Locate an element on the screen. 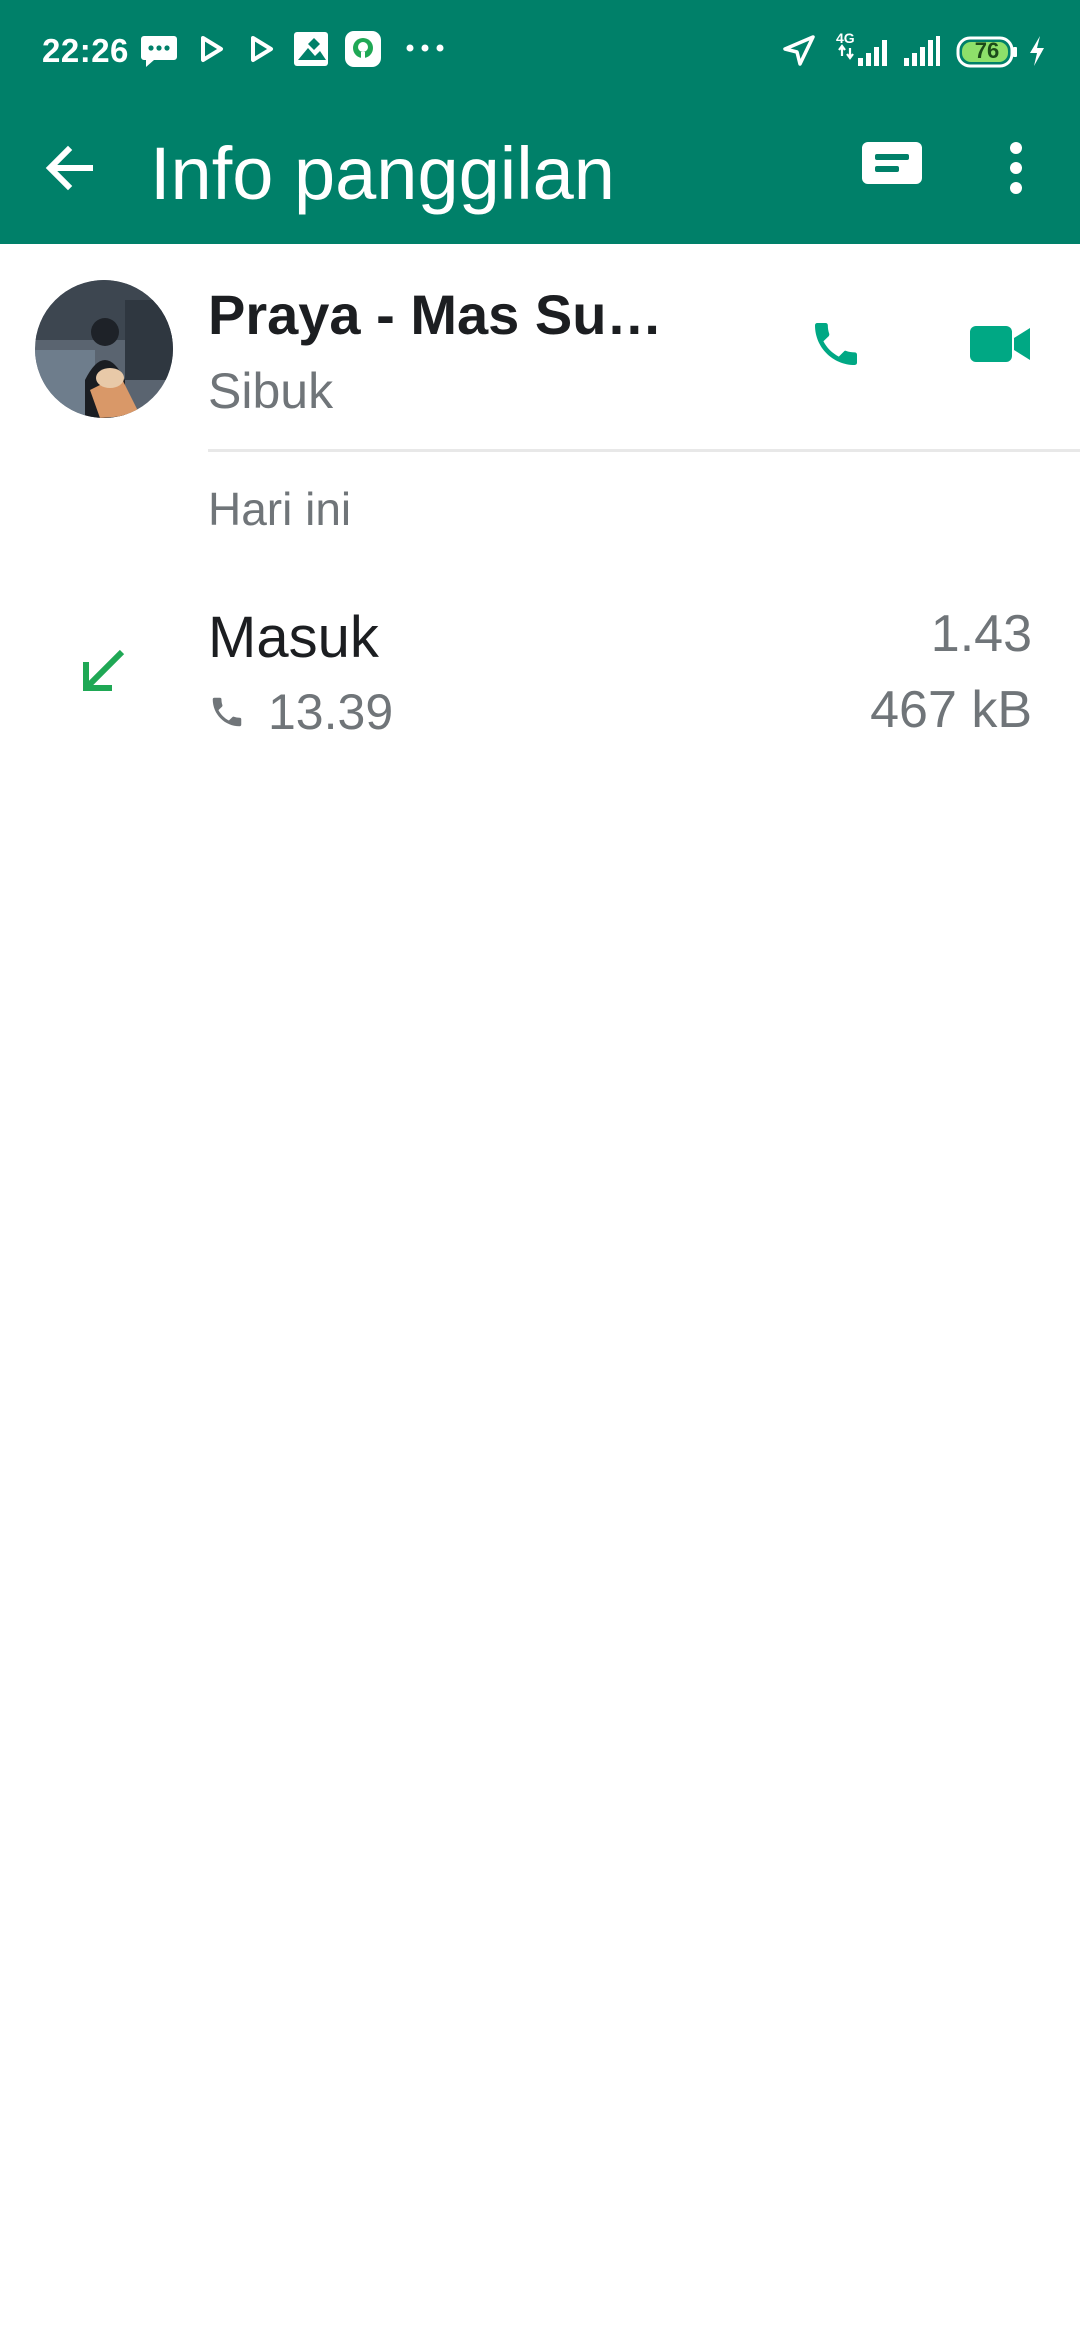 This screenshot has width=1080, height=2340. call-time: 13.39 is located at coordinates (331, 712).